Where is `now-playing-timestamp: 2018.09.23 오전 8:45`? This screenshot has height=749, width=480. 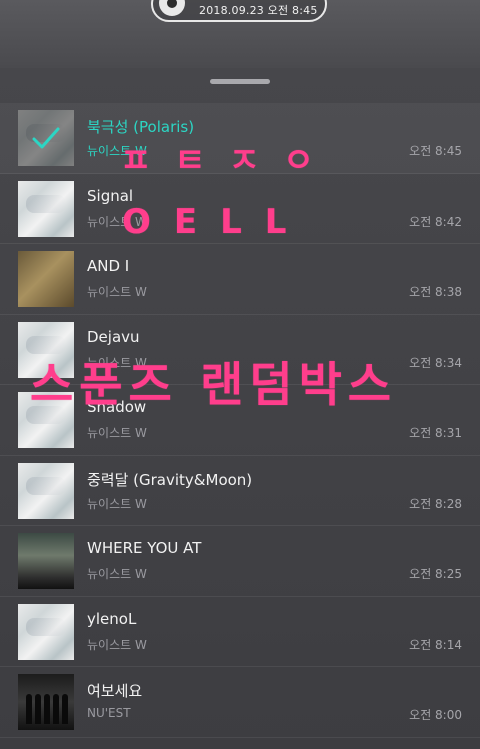
now-playing-timestamp: 2018.09.23 오전 8:45 is located at coordinates (258, 10).